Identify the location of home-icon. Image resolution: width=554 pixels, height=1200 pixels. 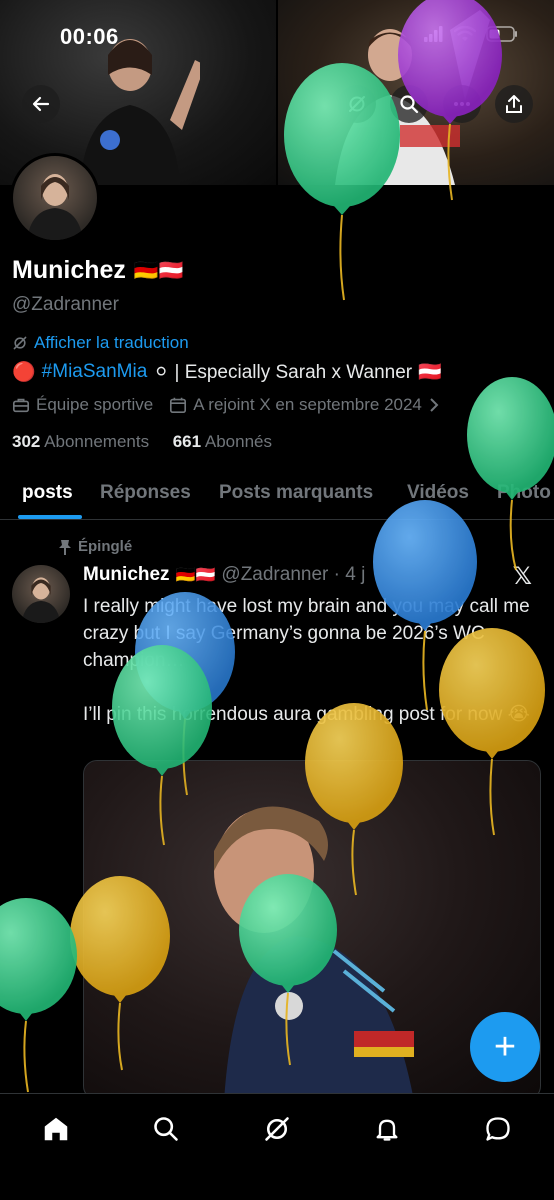
(56, 1129).